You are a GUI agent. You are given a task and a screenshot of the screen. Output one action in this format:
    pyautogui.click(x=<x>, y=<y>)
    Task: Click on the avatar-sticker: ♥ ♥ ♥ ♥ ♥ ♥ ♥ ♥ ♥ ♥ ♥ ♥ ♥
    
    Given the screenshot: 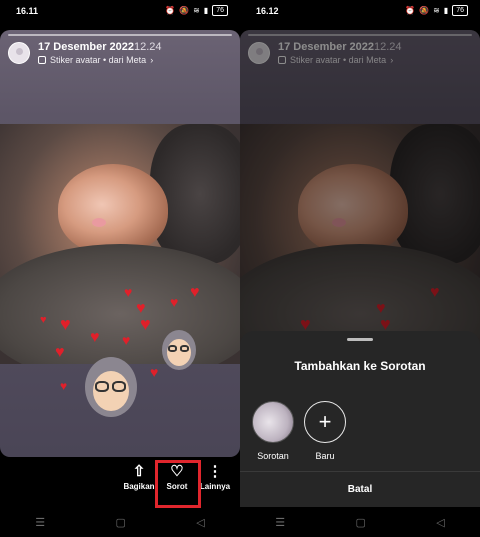 What is the action you would take?
    pyautogui.click(x=130, y=360)
    